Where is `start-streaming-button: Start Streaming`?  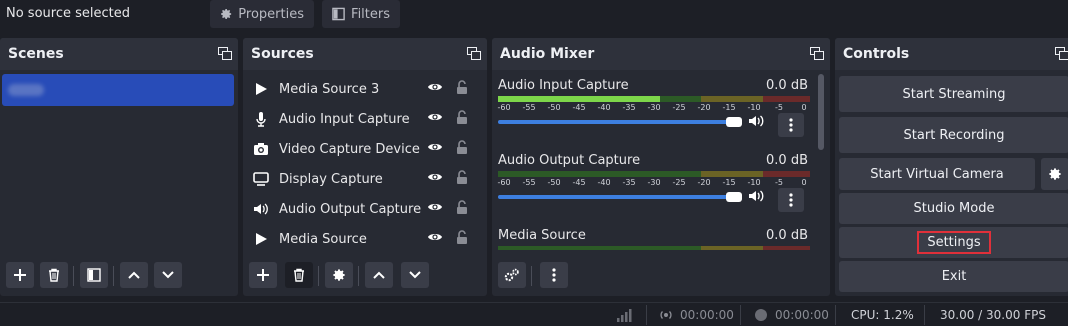
start-streaming-button: Start Streaming is located at coordinates (953, 94).